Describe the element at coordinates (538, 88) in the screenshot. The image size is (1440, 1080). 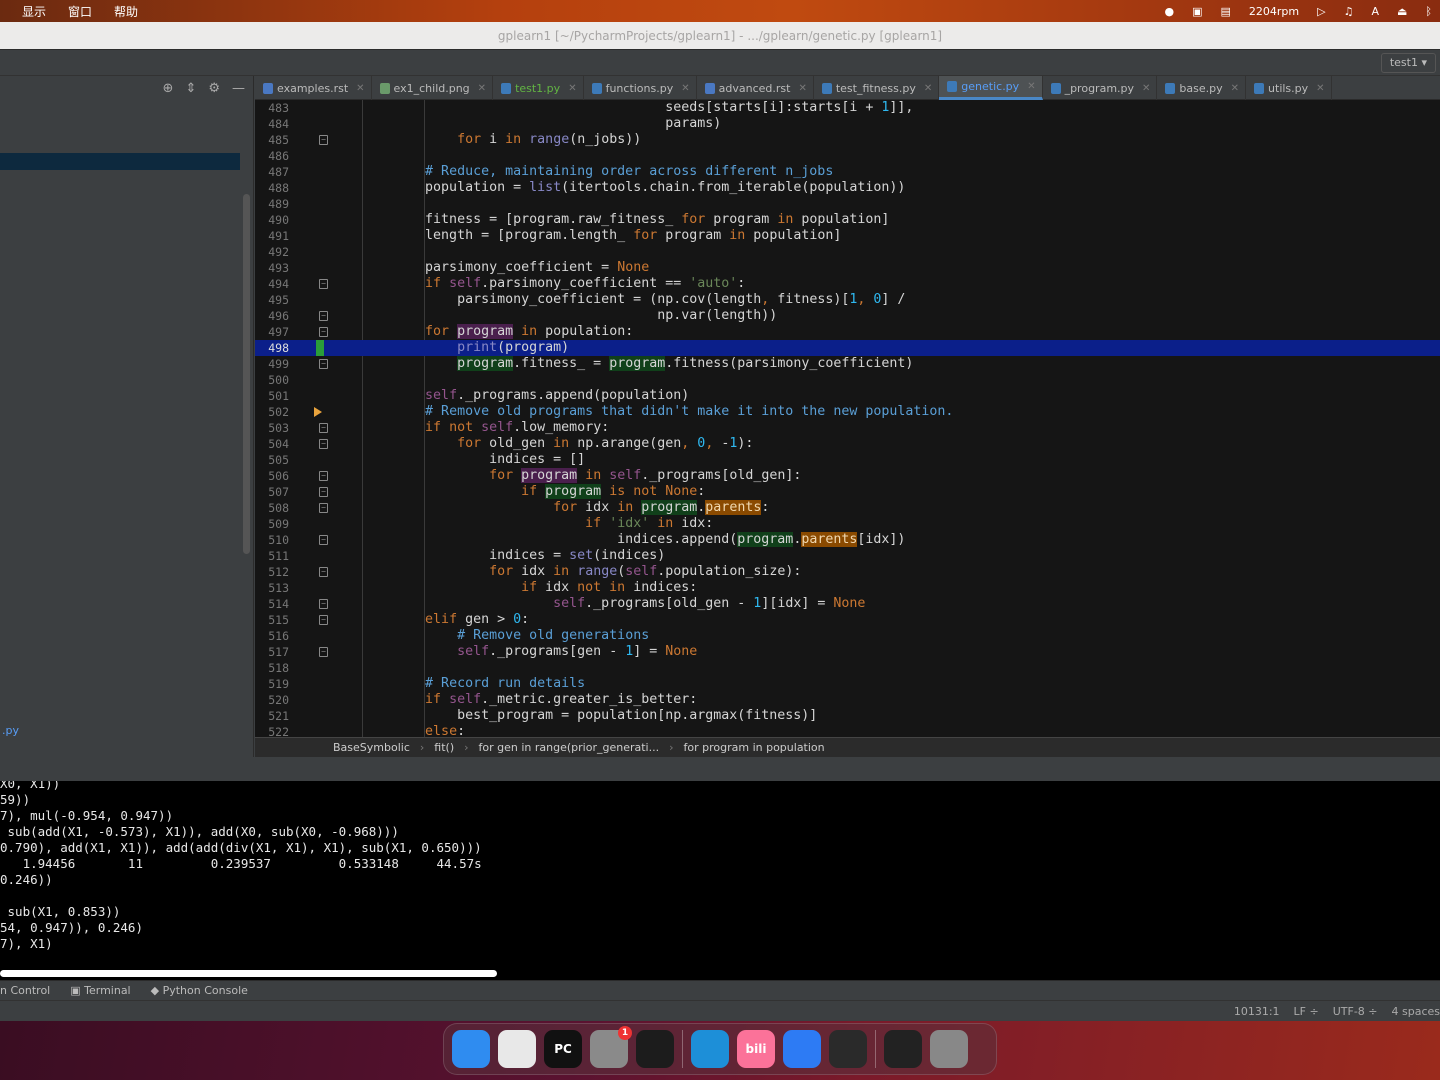
I see `tab-test1-py: test1.py ✕` at that location.